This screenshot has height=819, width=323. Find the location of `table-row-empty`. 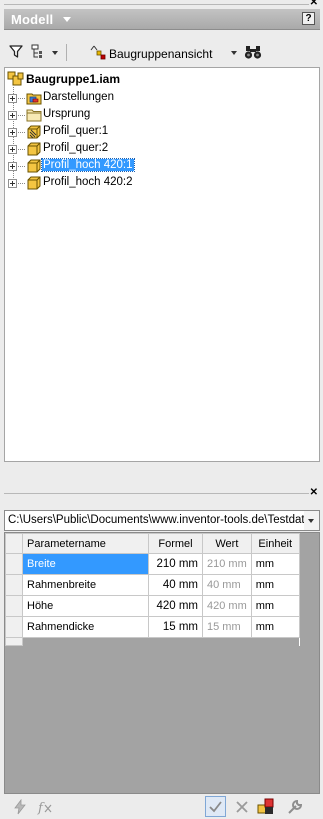

table-row-empty is located at coordinates (152, 641).